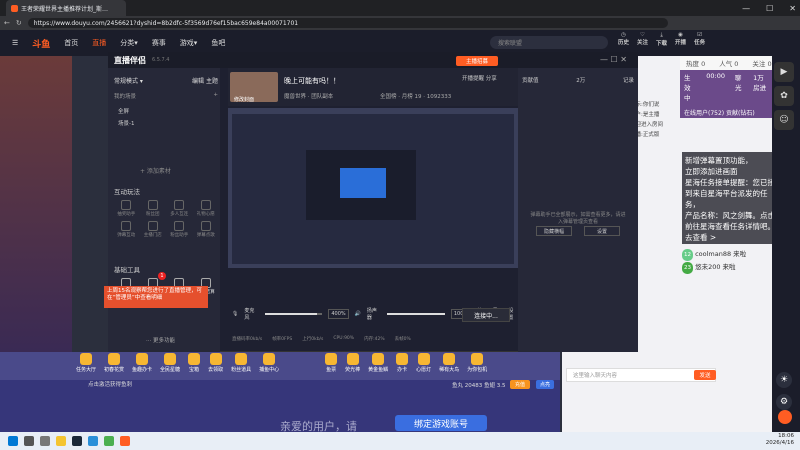  What do you see at coordinates (189, 43) in the screenshot?
I see `nav-item-games: 游戏▾` at bounding box center [189, 43].